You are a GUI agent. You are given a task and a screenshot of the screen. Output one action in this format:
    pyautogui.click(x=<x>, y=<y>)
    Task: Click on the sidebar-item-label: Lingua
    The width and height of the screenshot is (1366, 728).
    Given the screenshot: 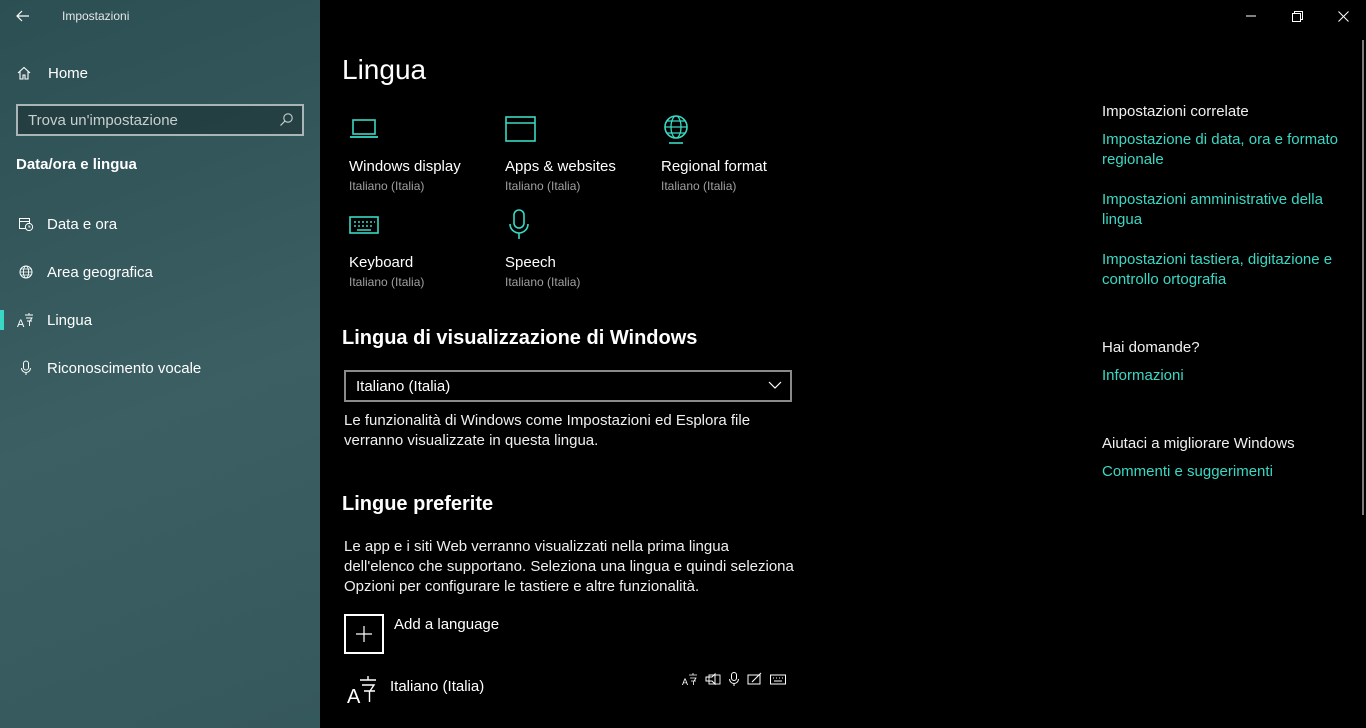 What is the action you would take?
    pyautogui.click(x=70, y=320)
    